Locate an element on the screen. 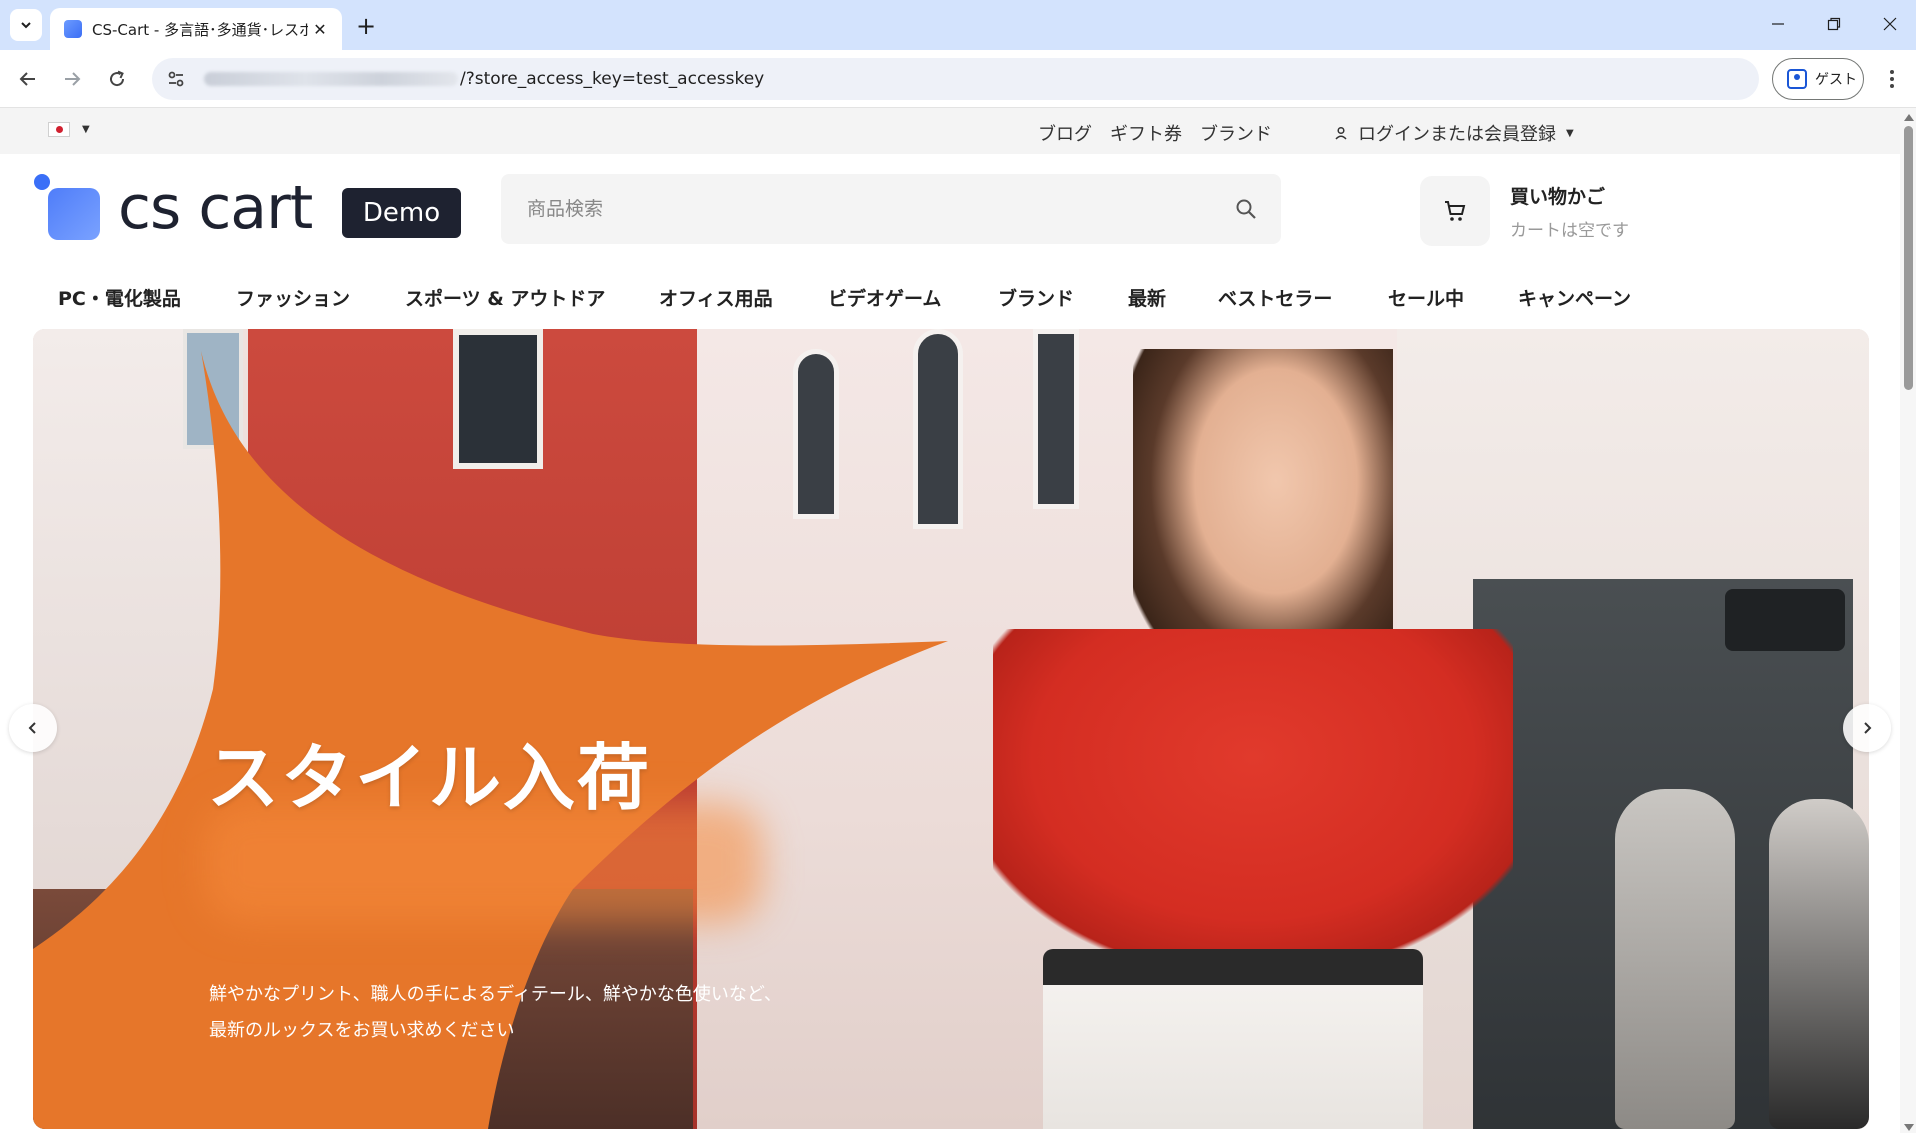 Image resolution: width=1916 pixels, height=1133 pixels. cs-cart-favicon-icon is located at coordinates (73, 29).